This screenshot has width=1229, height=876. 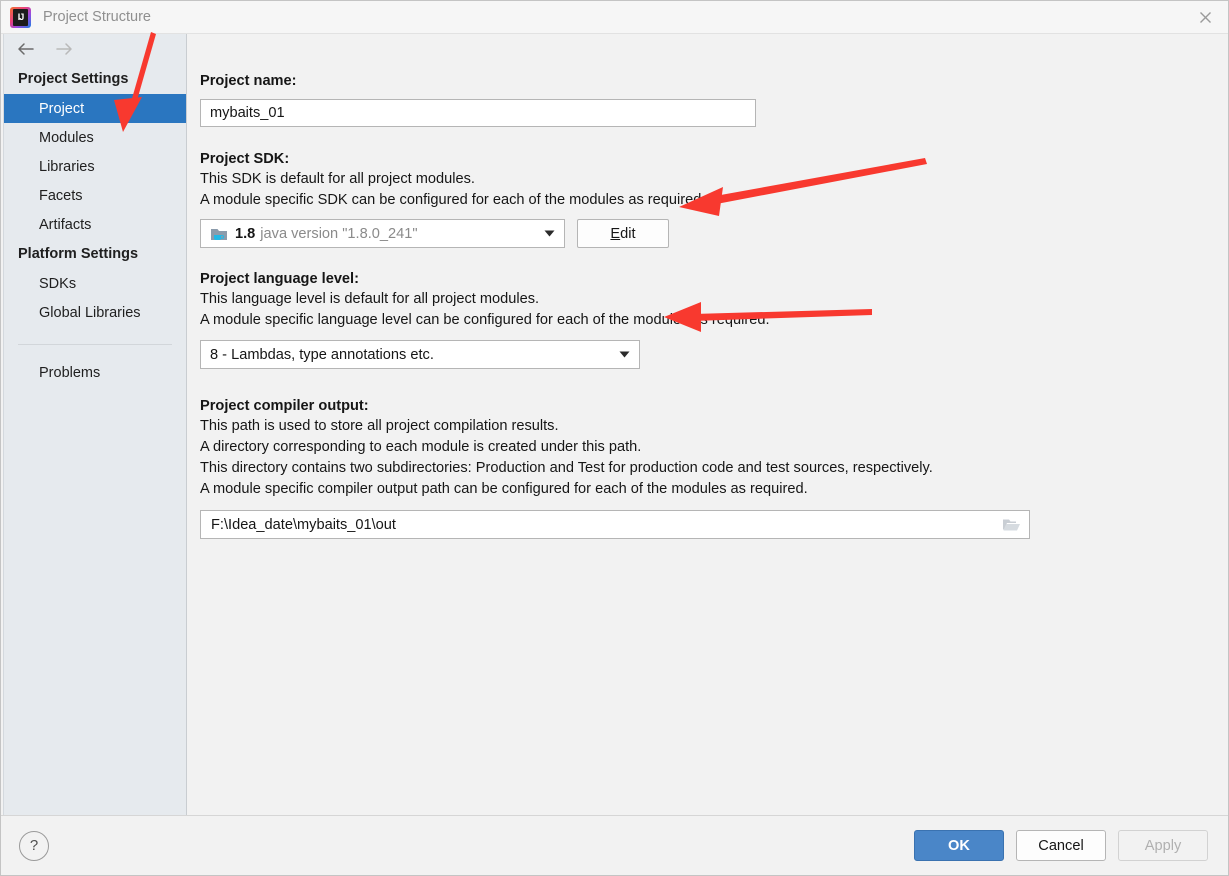 I want to click on sidebar-item-label: Problems, so click(x=70, y=372).